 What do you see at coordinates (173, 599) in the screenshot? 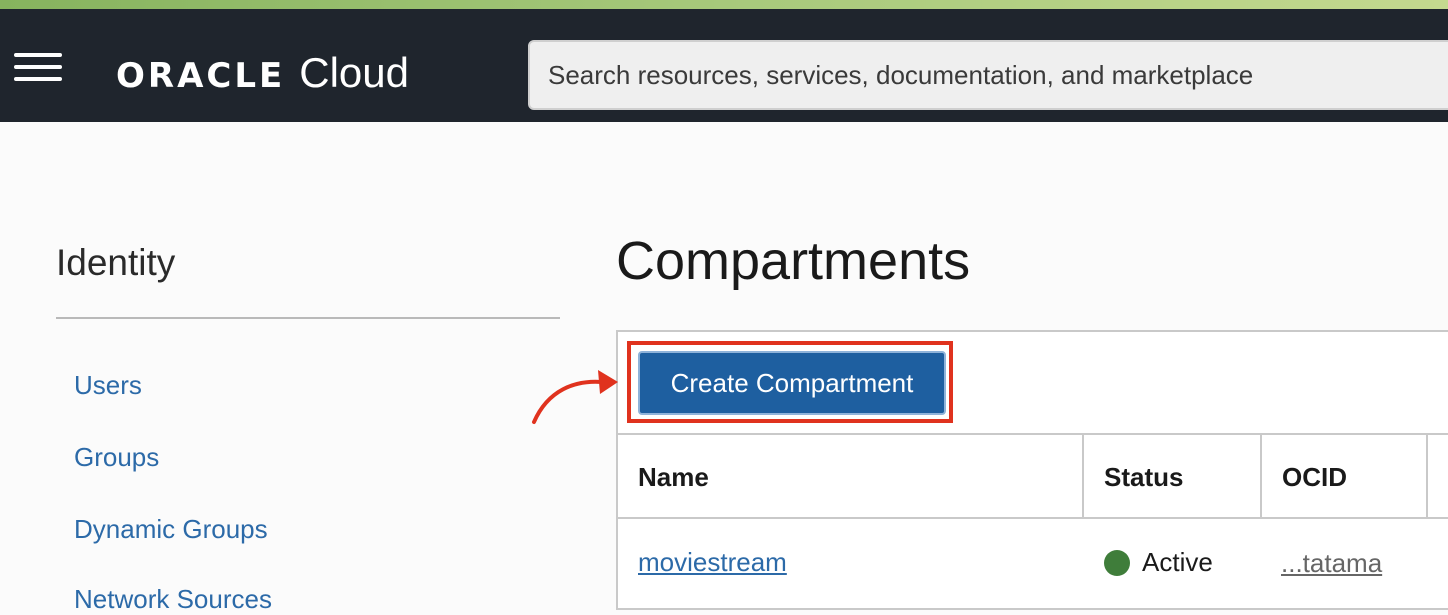
I see `sidebar-item-network-sources: Network Sources` at bounding box center [173, 599].